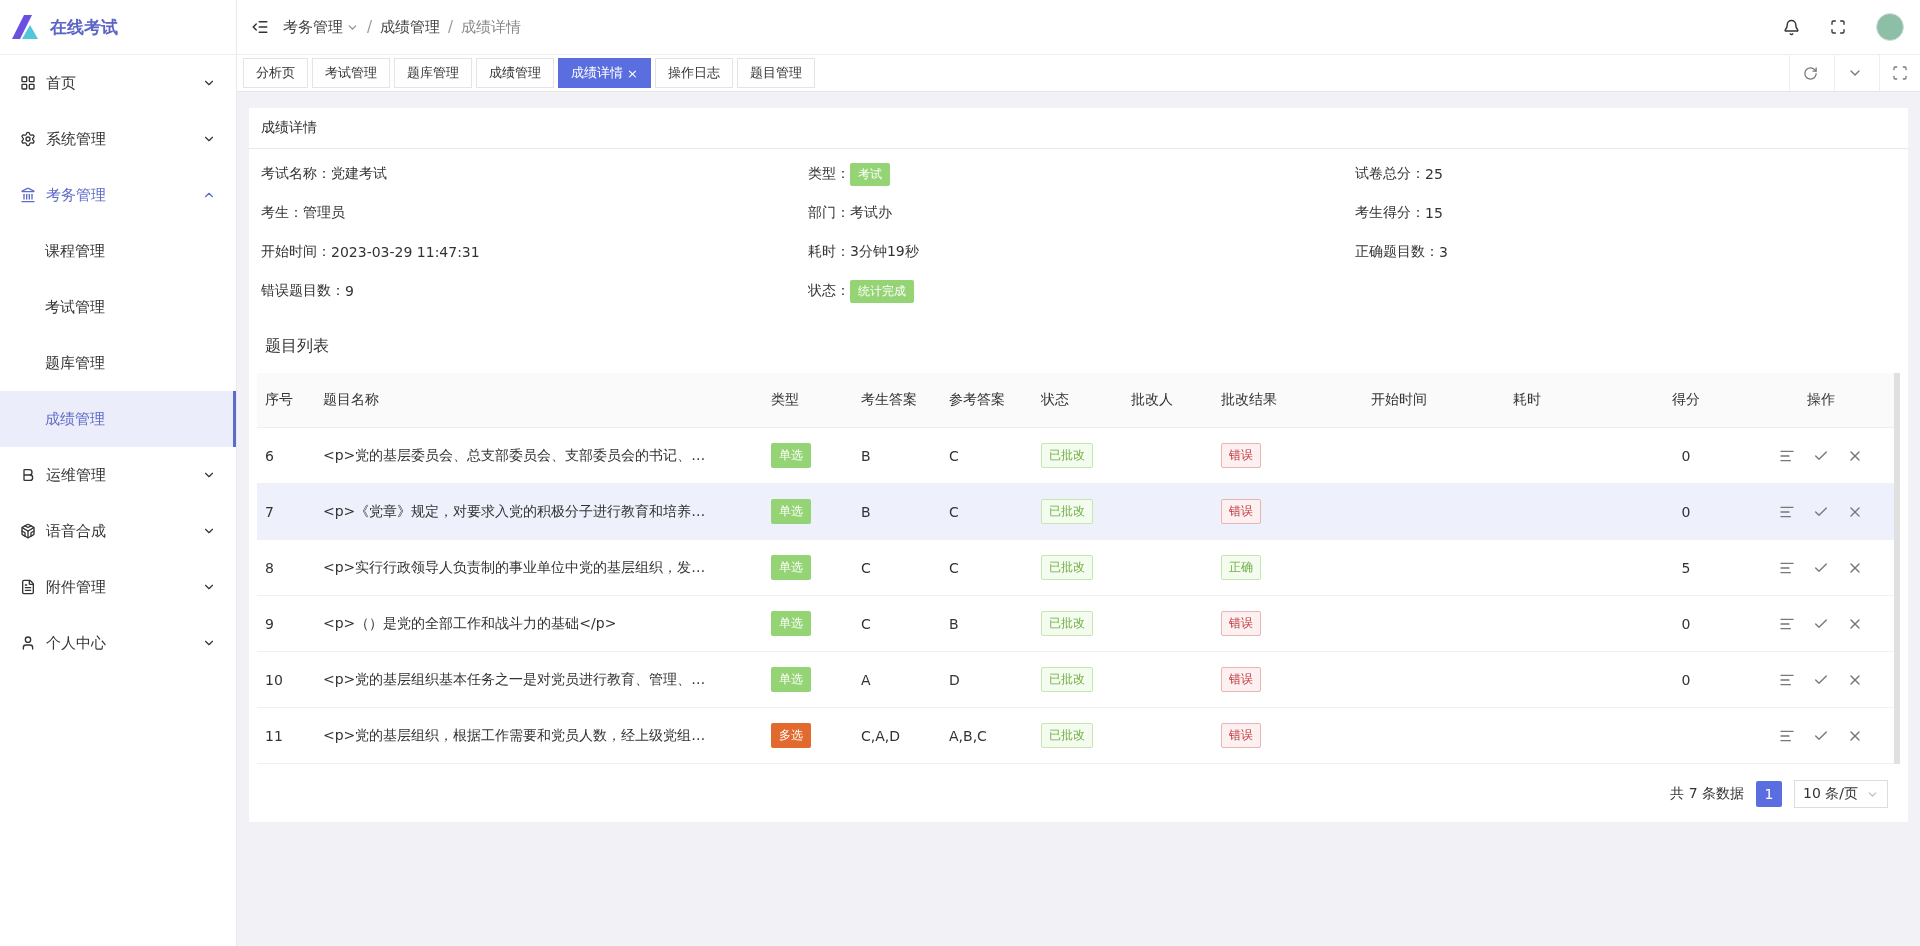 This screenshot has width=1920, height=946. Describe the element at coordinates (785, 400) in the screenshot. I see `column-header: 类型` at that location.